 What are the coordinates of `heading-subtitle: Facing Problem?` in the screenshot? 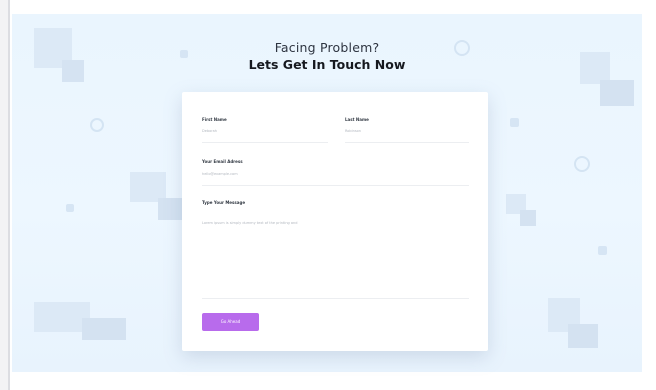 It's located at (327, 47).